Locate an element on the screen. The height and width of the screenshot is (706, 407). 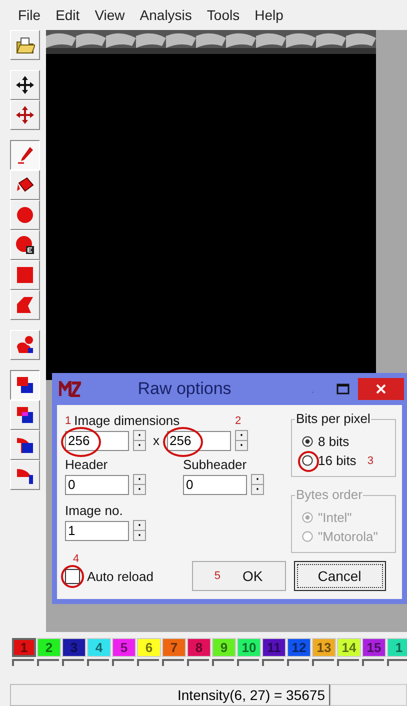
close-icon is located at coordinates (381, 389).